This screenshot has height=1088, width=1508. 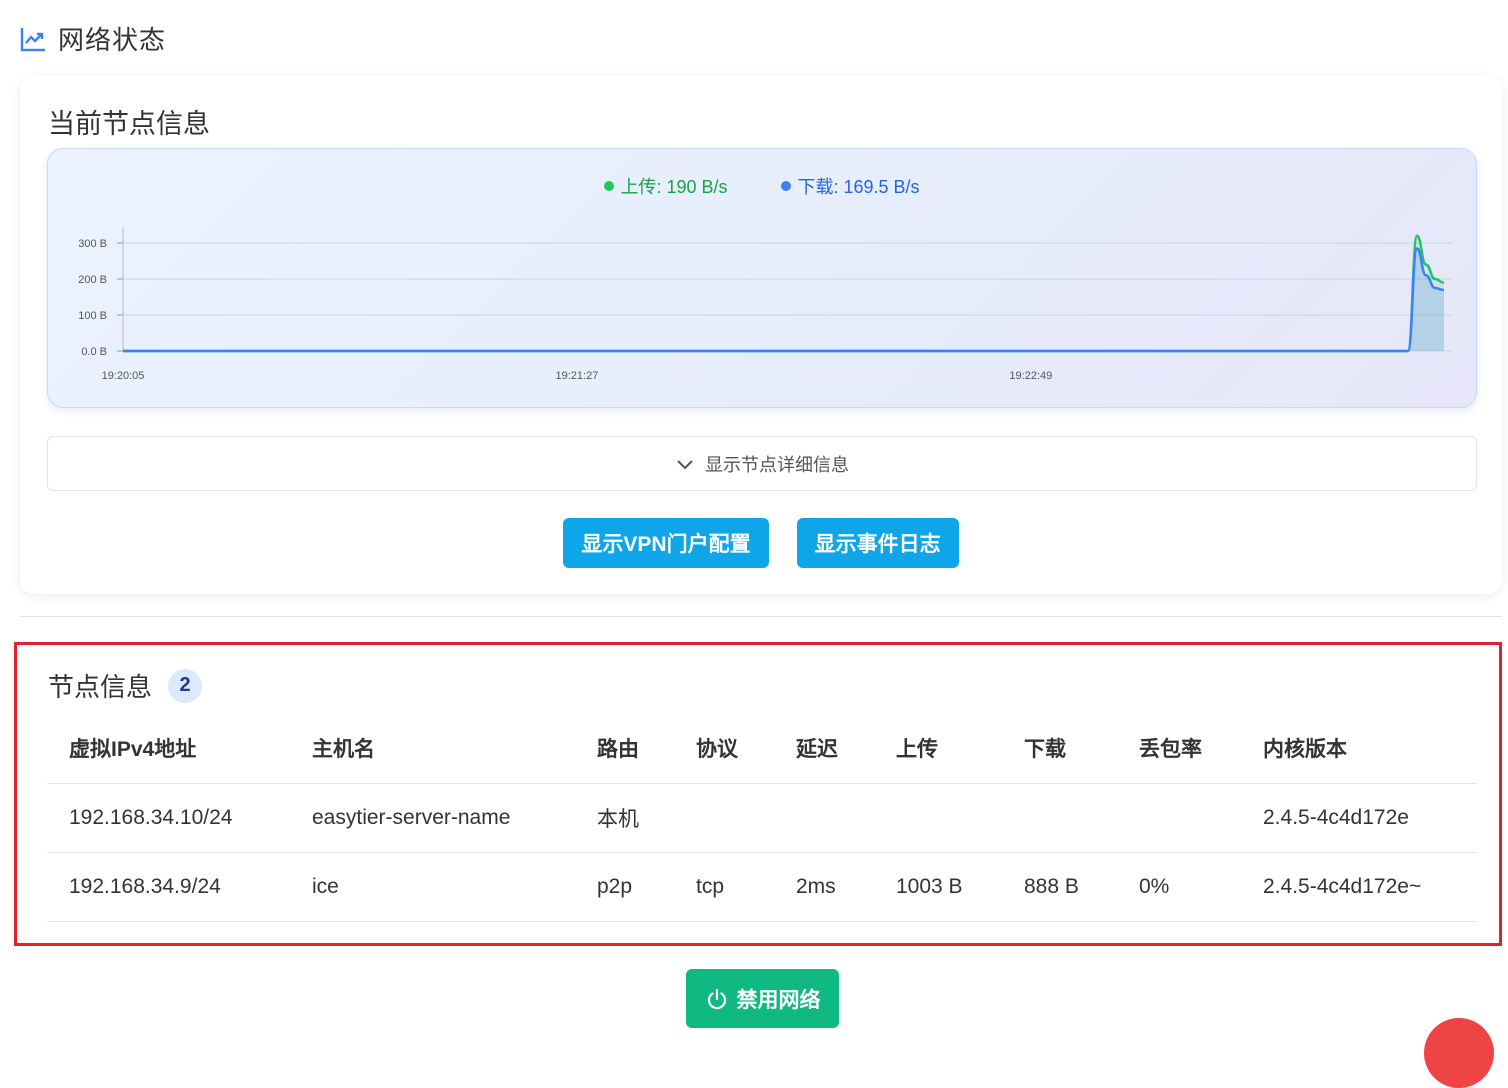 I want to click on table-cell: ice, so click(x=432, y=887).